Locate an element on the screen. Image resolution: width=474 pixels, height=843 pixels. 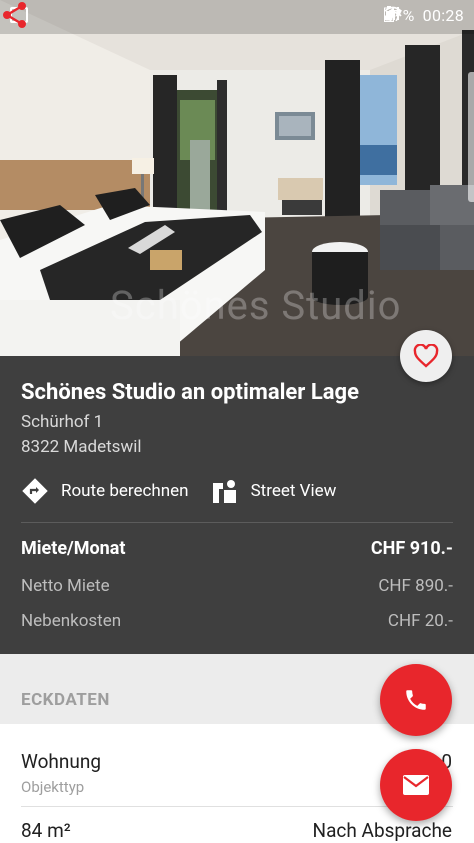
net-rent-value: CHF 890.- is located at coordinates (415, 586).